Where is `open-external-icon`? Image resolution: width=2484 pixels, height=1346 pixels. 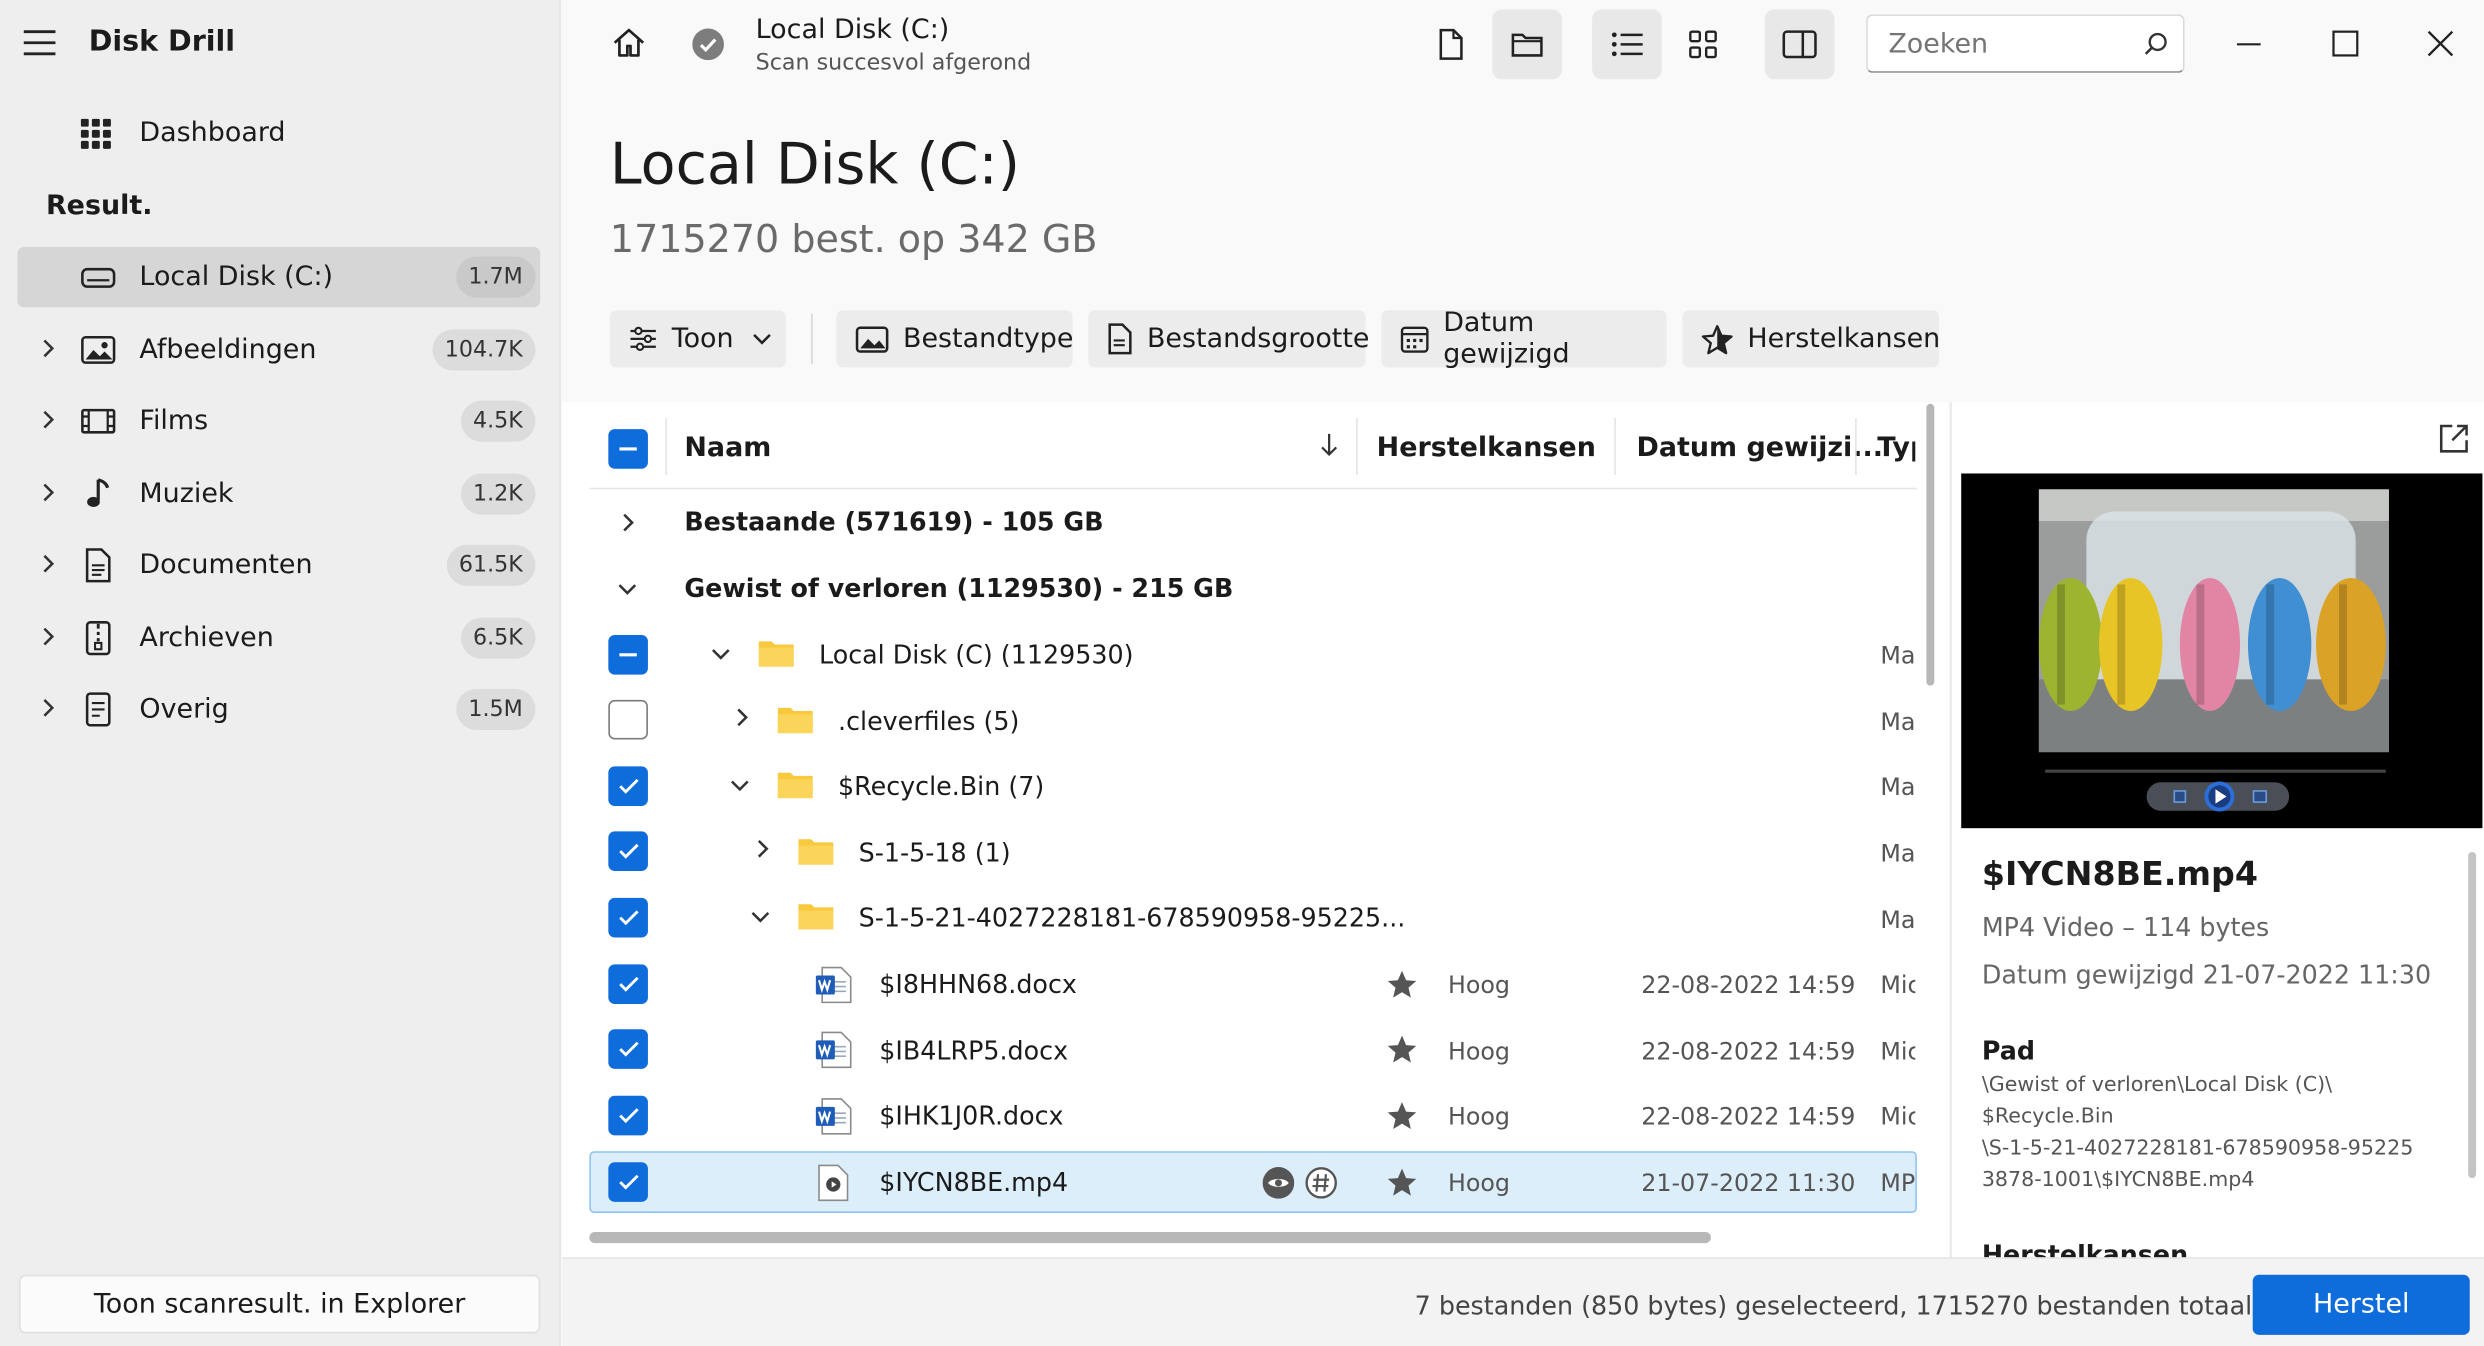 open-external-icon is located at coordinates (2454, 439).